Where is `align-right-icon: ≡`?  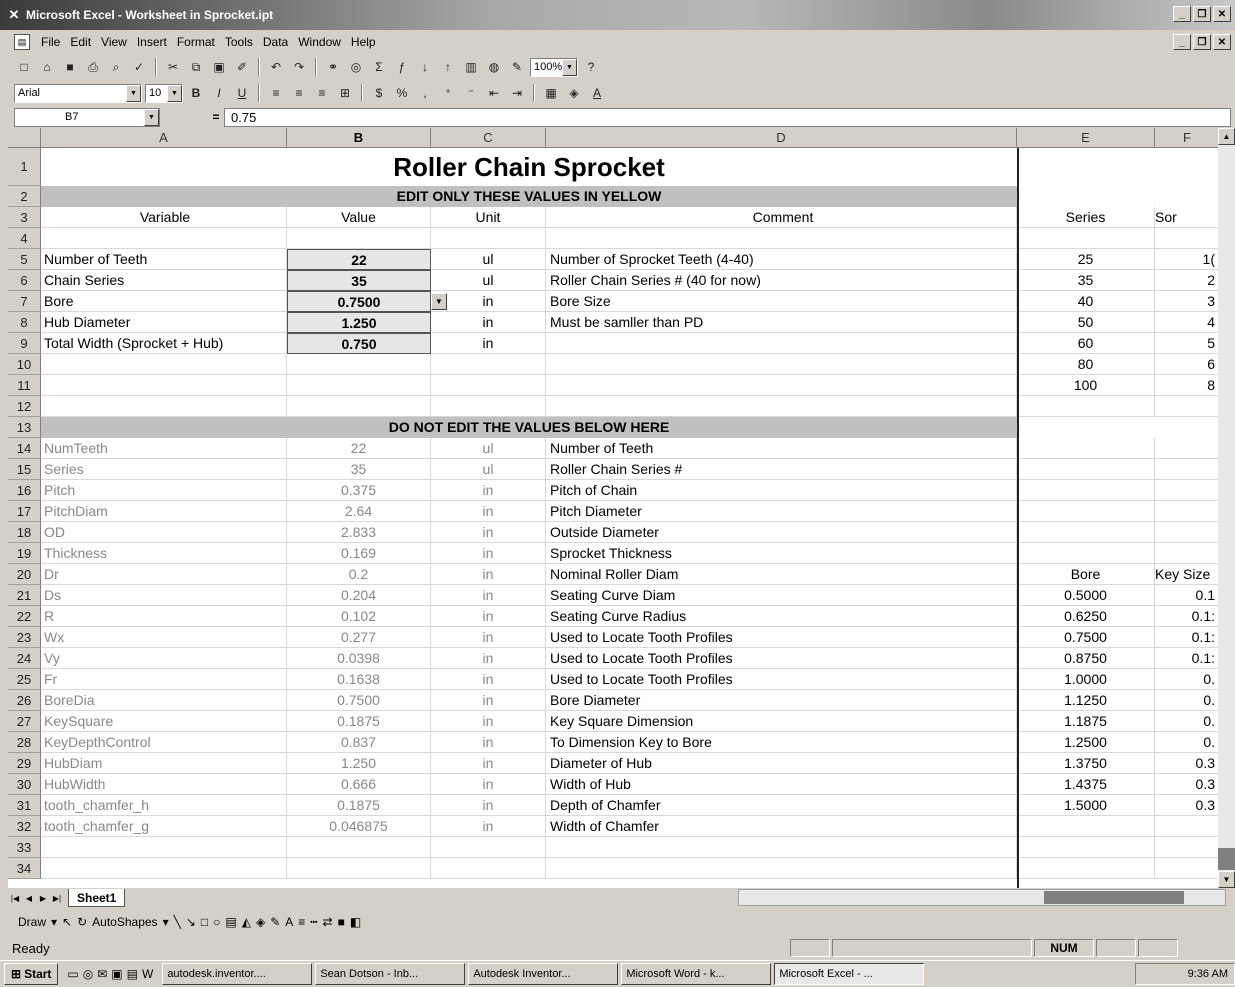 align-right-icon: ≡ is located at coordinates (322, 93).